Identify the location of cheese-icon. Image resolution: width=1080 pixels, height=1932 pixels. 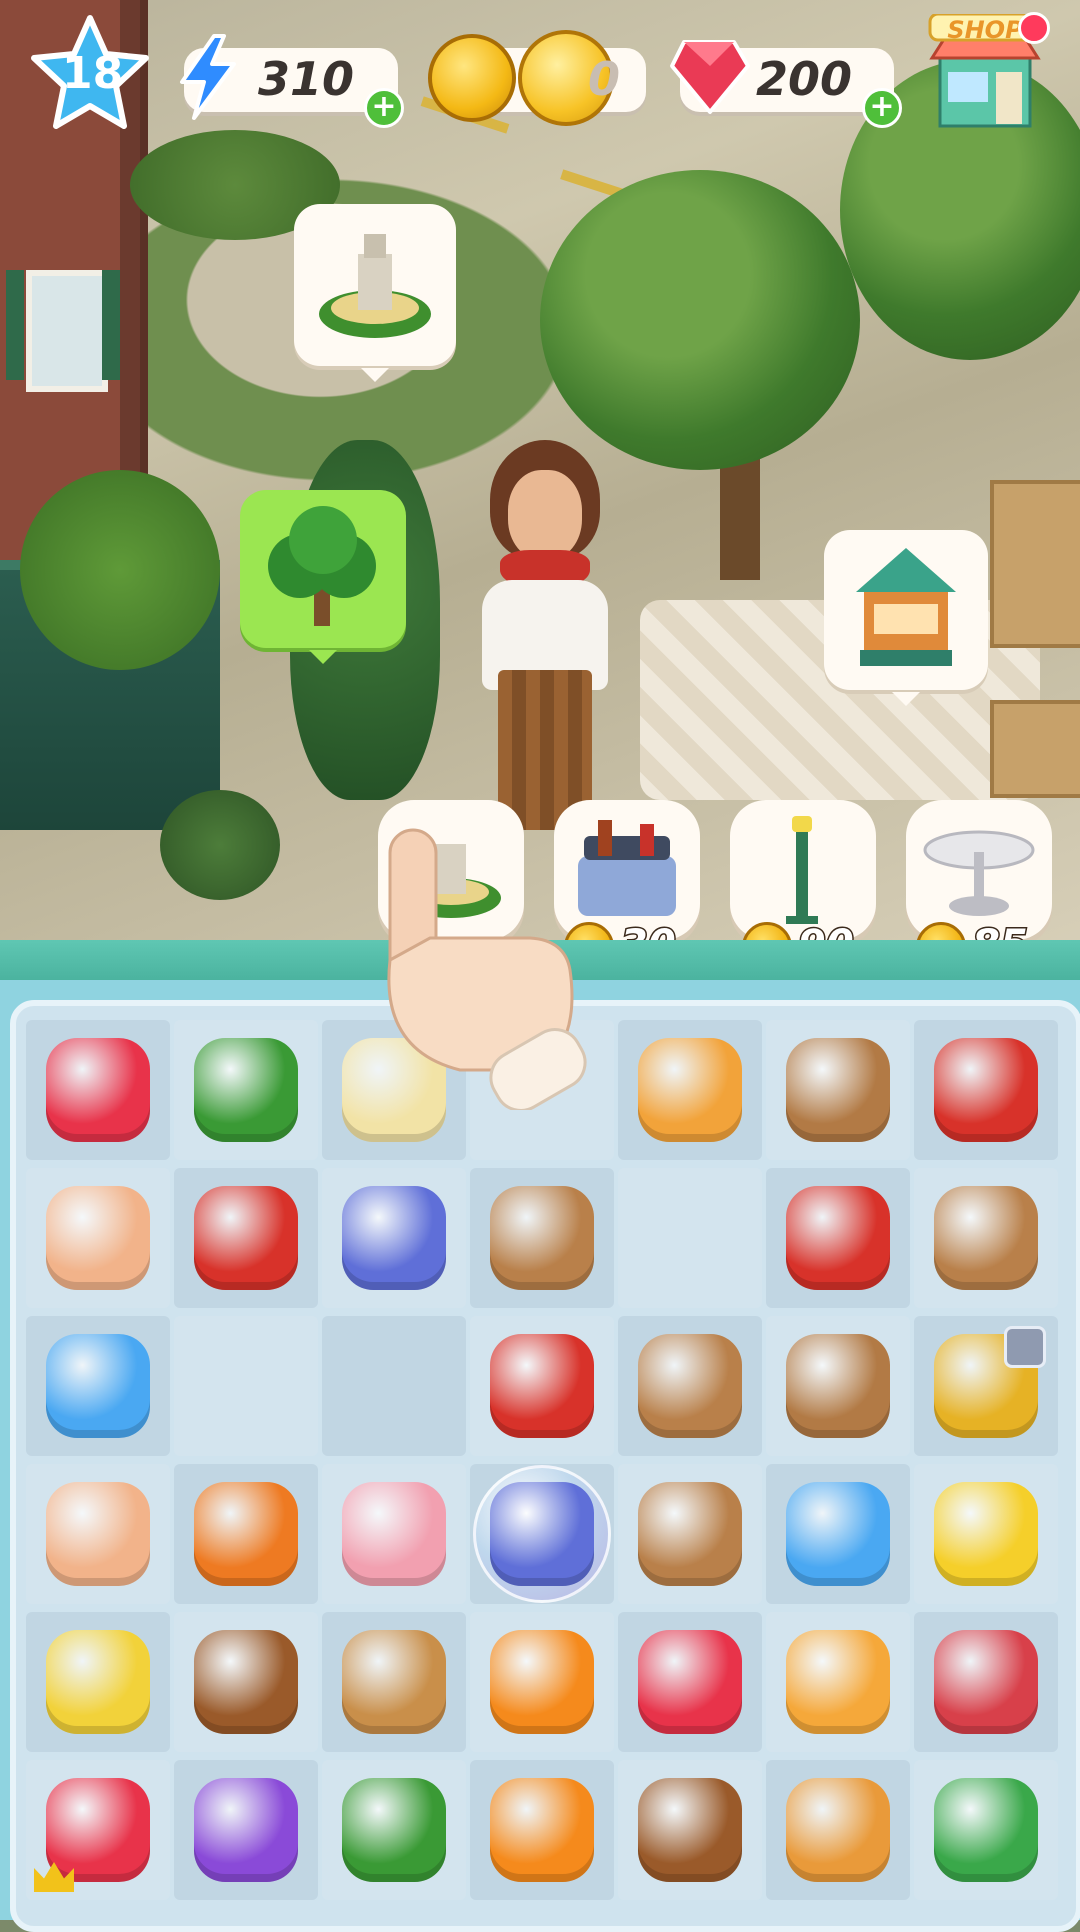
(986, 1534).